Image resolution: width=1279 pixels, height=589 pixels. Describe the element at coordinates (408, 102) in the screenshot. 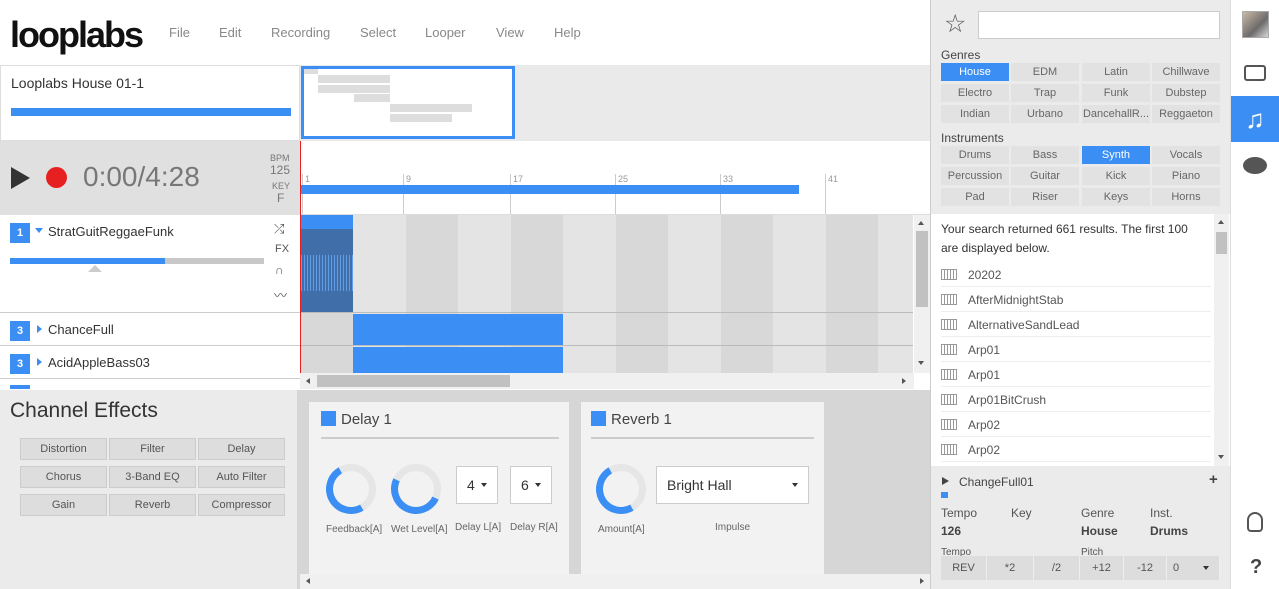

I see `overview-viewport` at that location.